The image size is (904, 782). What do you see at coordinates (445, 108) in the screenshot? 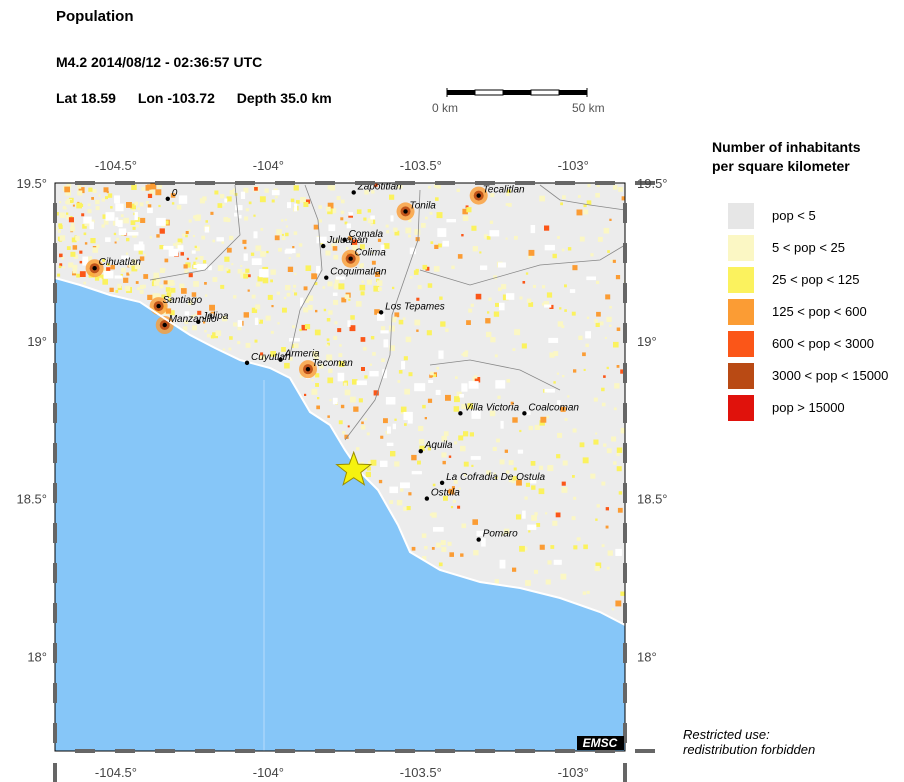
I see `scale-start-label: 0 km` at bounding box center [445, 108].